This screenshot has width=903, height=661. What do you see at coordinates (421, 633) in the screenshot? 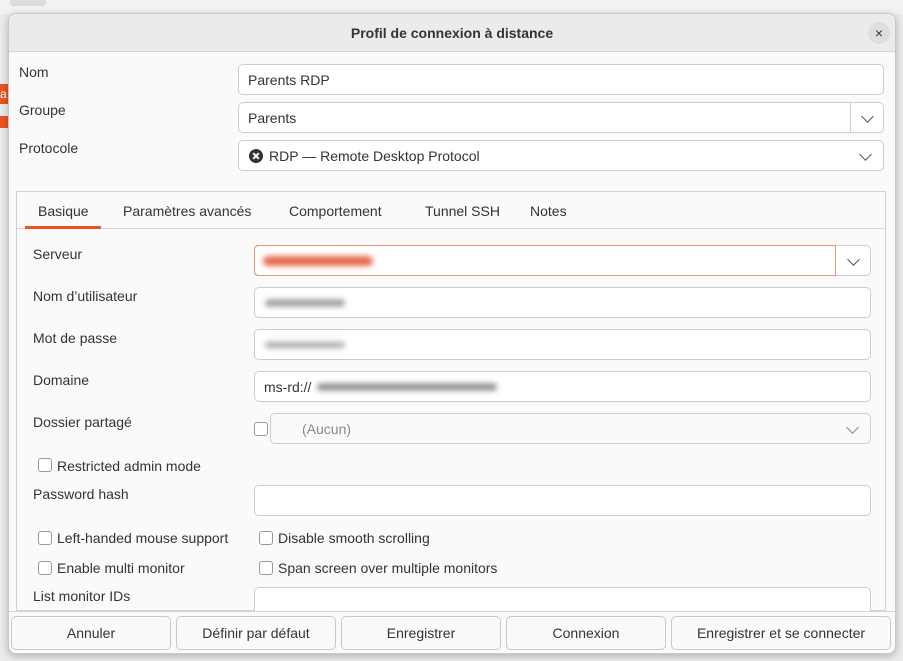
I see `save-button: Enregistrer` at bounding box center [421, 633].